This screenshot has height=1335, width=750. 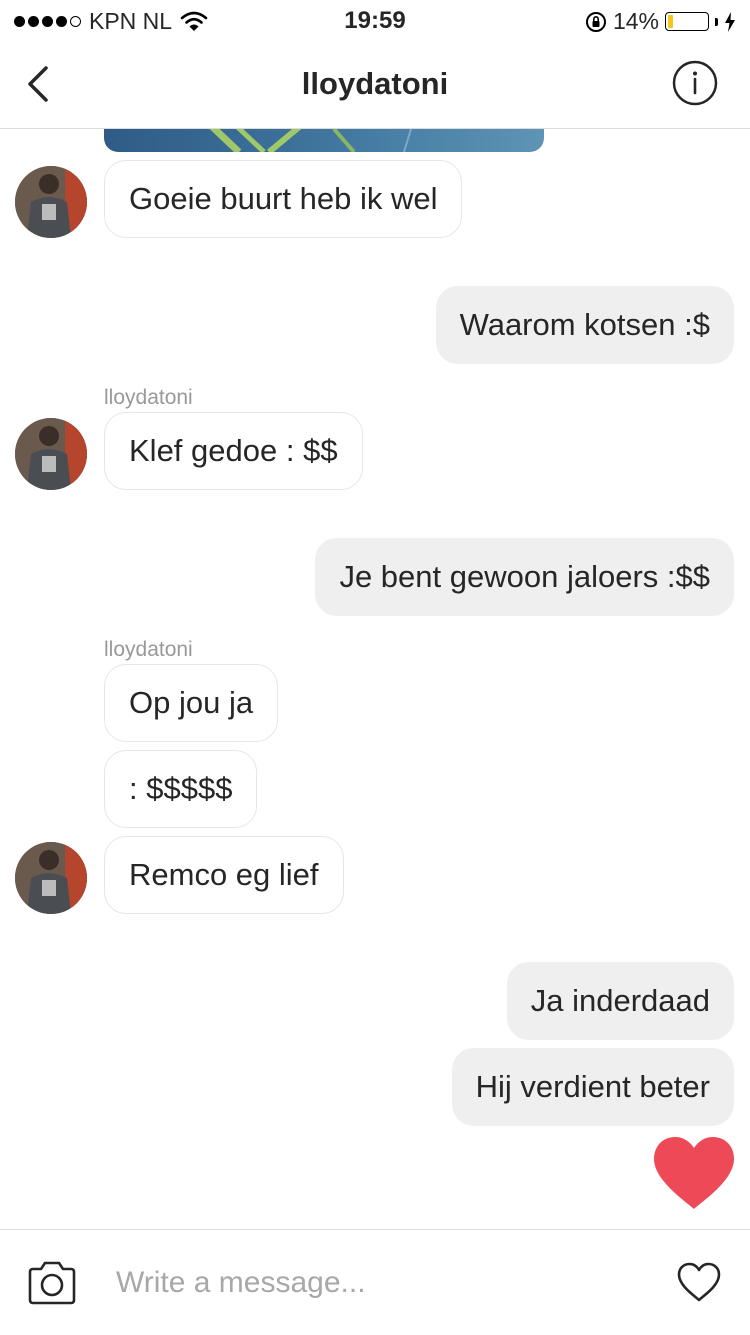 I want to click on orientation-lock-icon, so click(x=595, y=21).